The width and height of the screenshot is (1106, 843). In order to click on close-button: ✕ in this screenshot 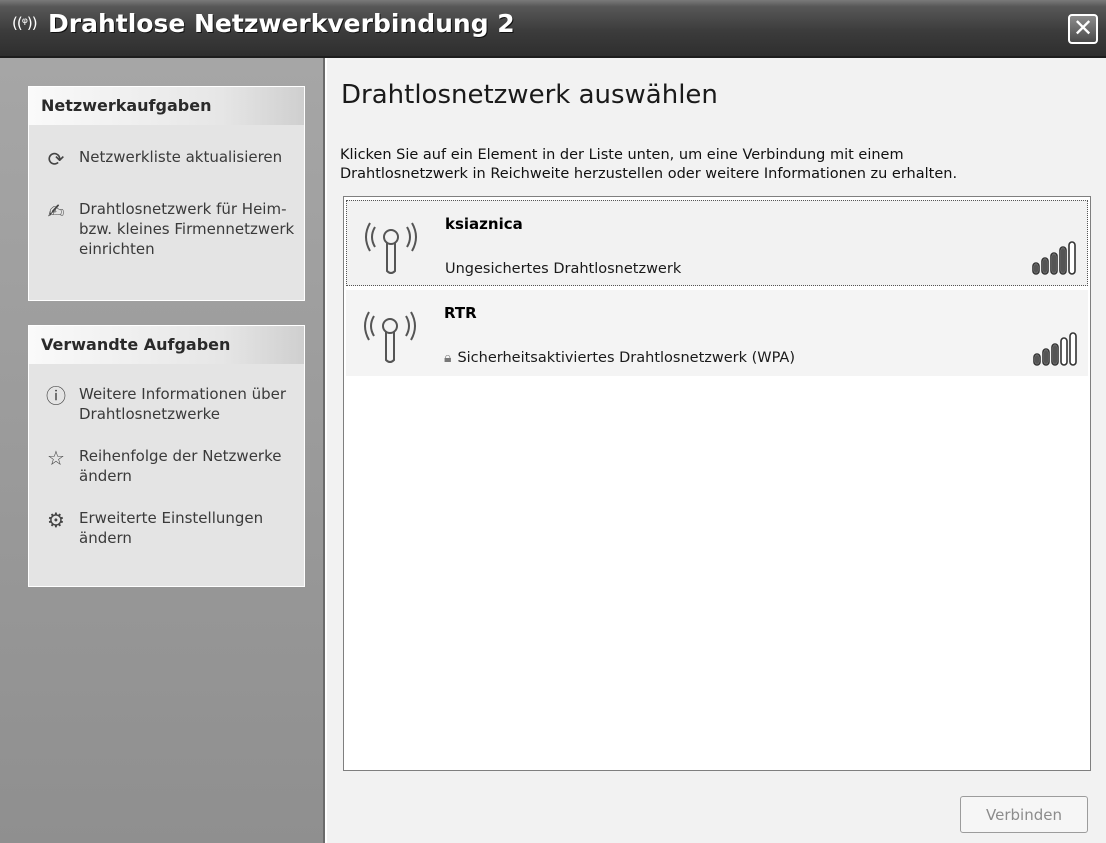, I will do `click(1083, 29)`.